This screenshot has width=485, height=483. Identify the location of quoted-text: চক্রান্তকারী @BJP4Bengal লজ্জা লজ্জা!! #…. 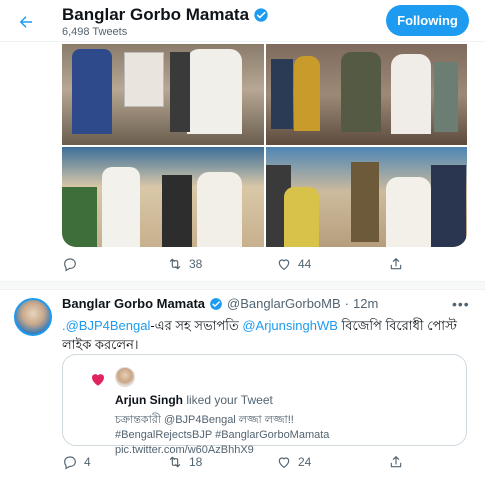
(222, 435).